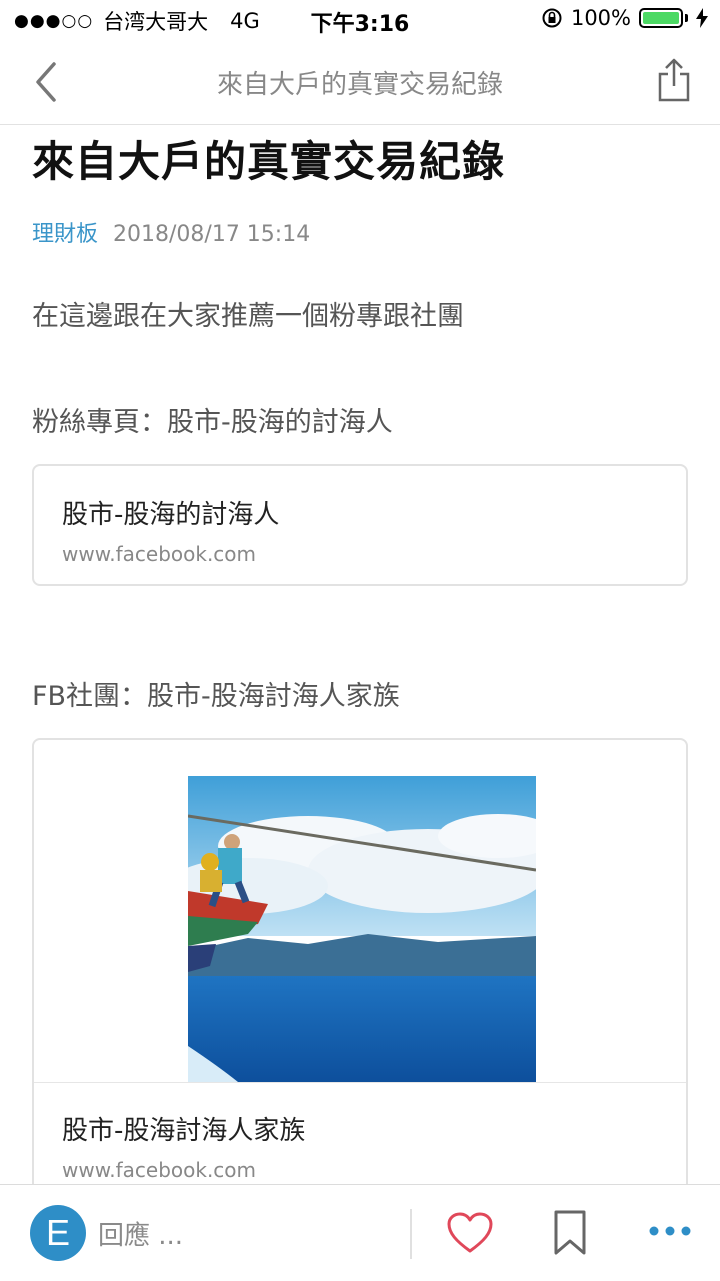 The width and height of the screenshot is (720, 1281). I want to click on navigation-bar: 來自大戶的真實交易紀錄, so click(360, 82).